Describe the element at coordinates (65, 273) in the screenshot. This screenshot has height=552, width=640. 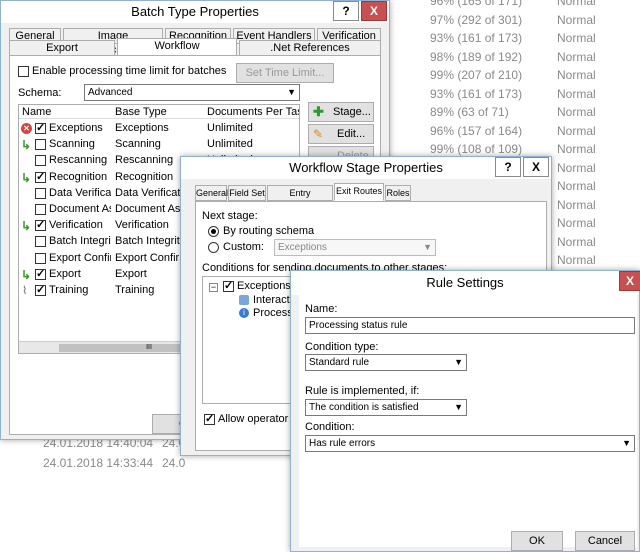
I see `stage-name: Export` at that location.